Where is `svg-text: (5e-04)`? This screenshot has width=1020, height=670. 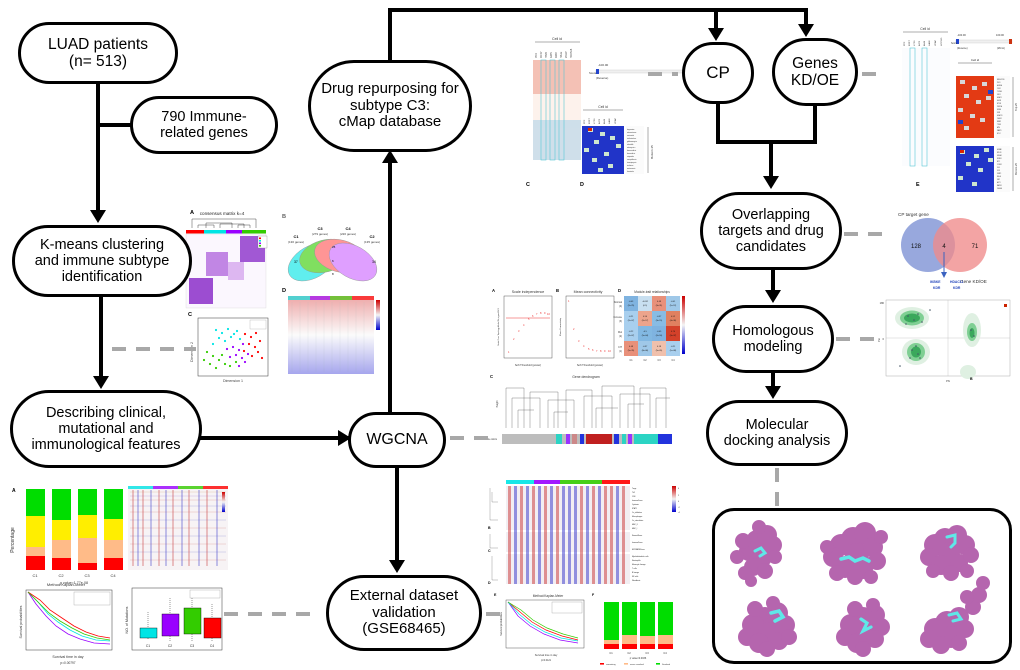
svg-text: (5e-04) is located at coordinates (645, 336).